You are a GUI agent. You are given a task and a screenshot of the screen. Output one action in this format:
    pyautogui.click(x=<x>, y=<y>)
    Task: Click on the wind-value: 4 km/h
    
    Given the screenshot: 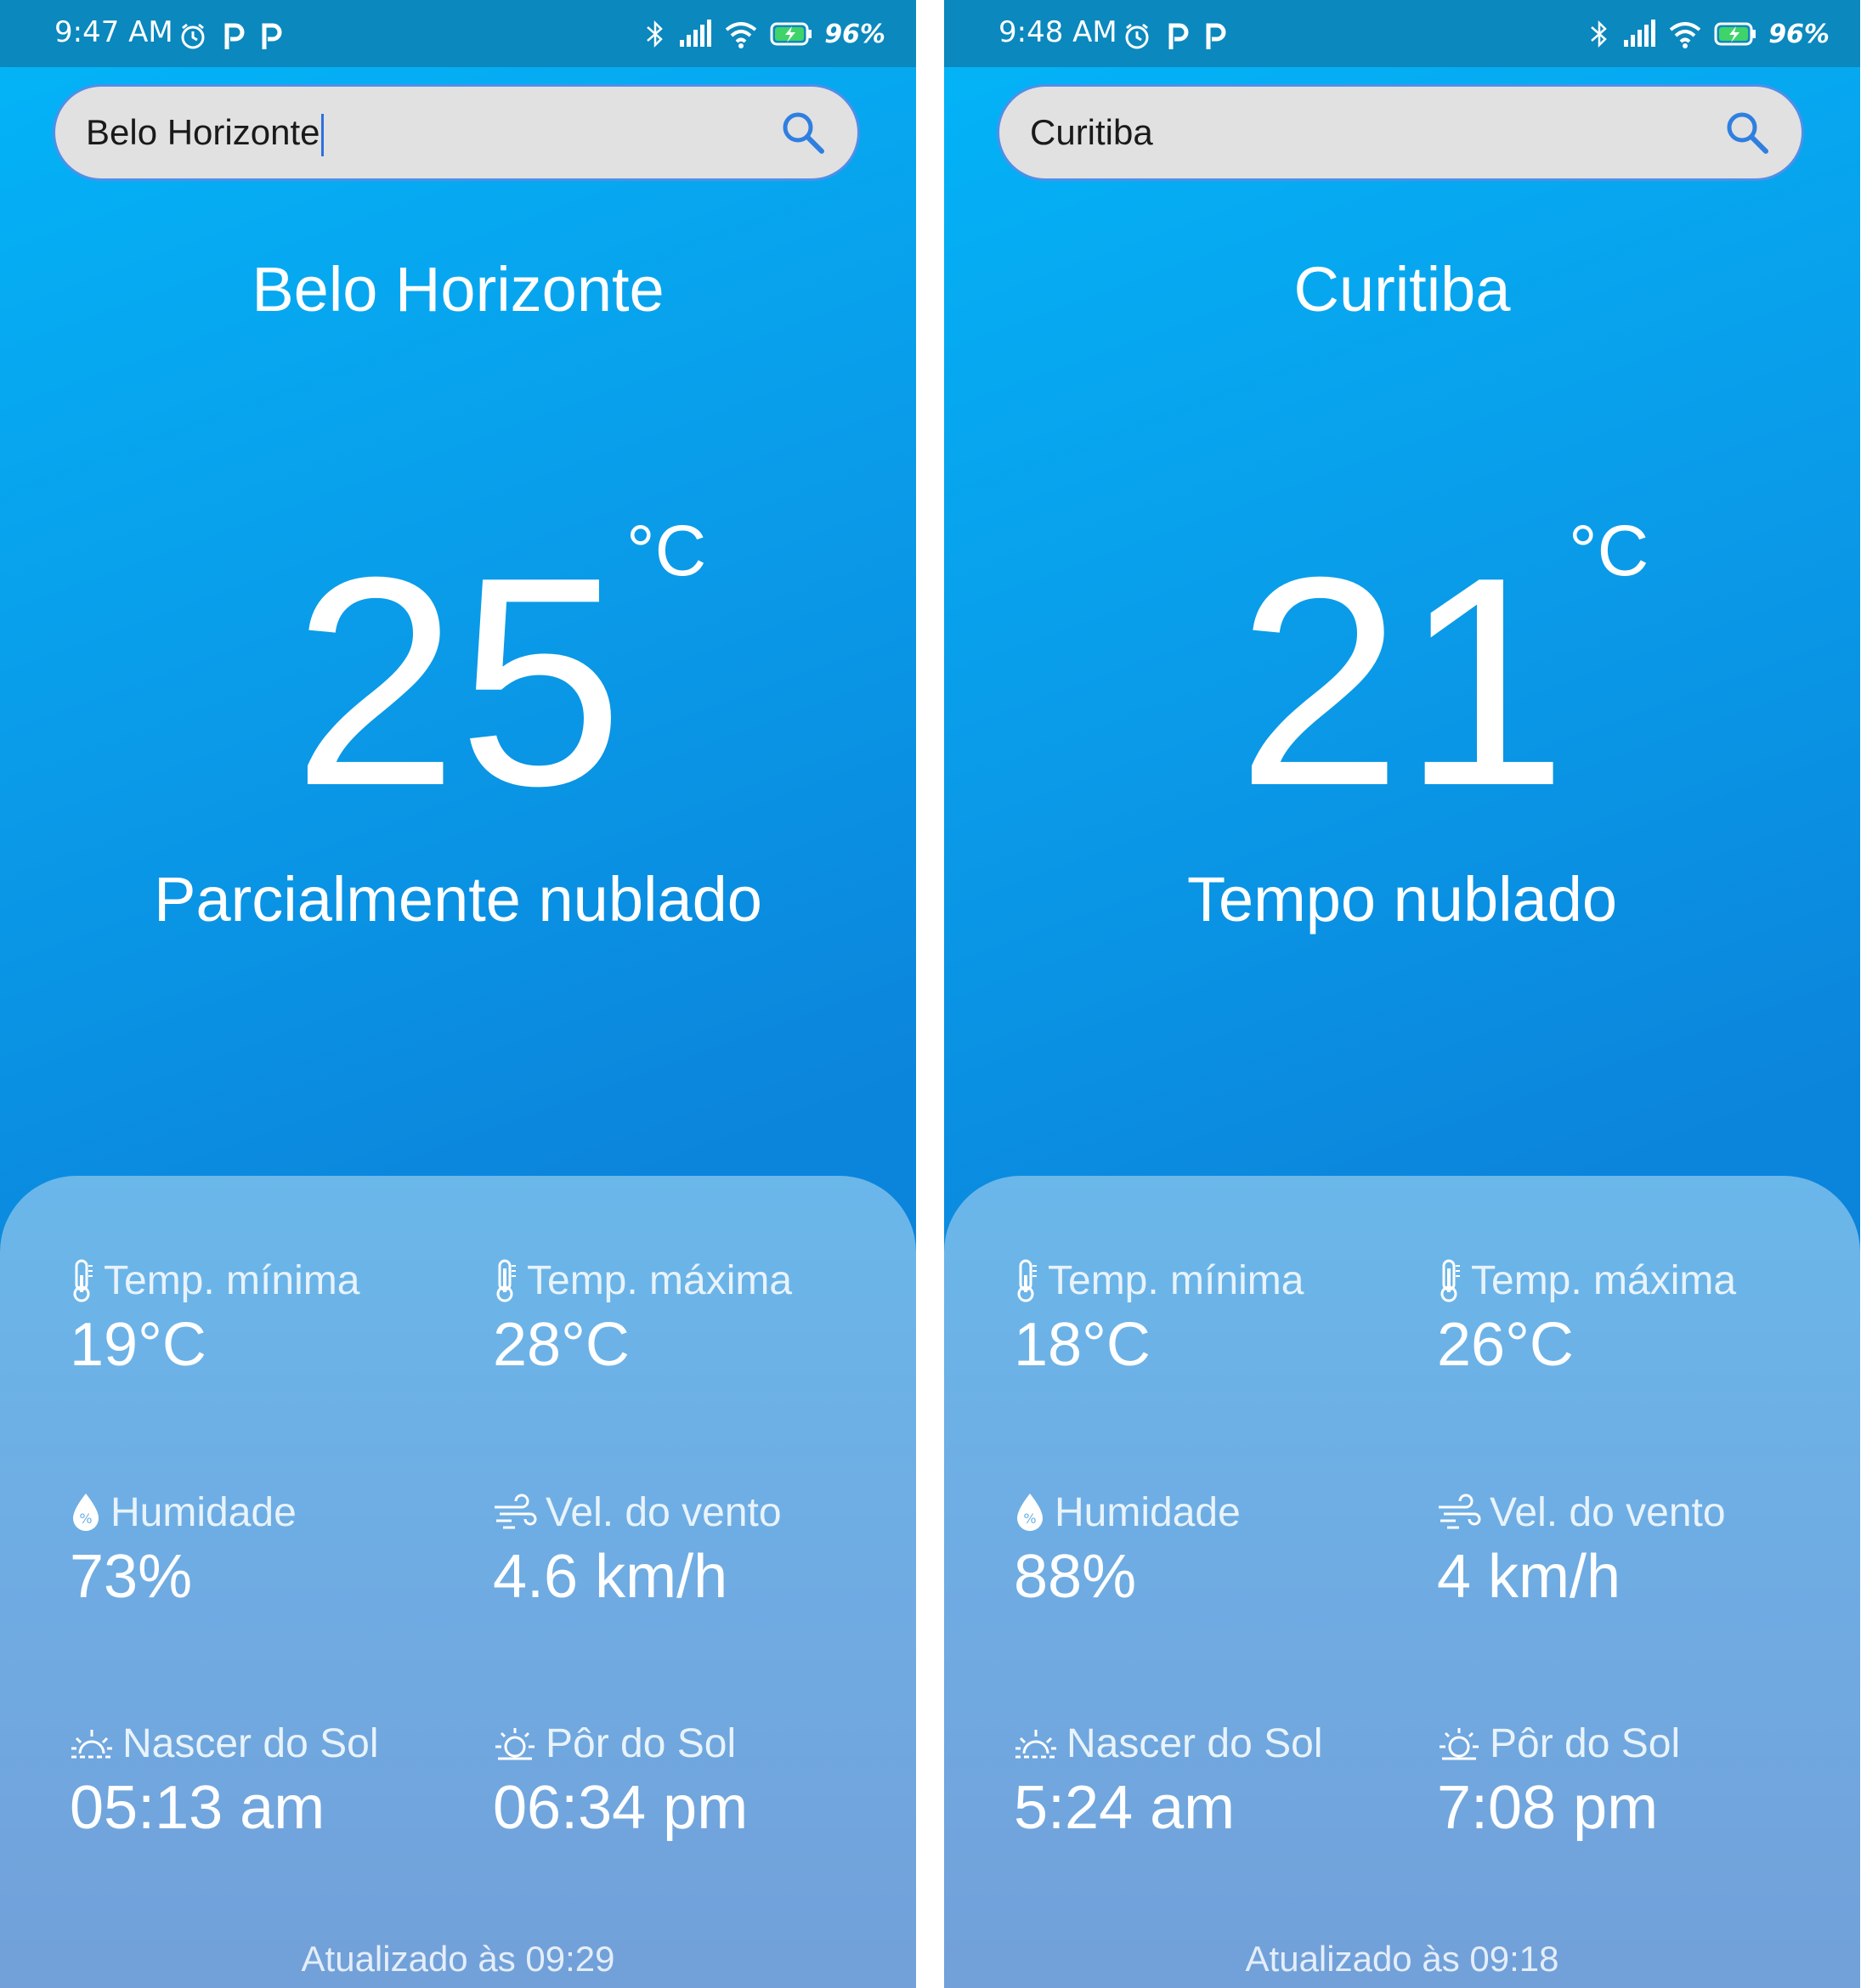 What is the action you would take?
    pyautogui.click(x=1529, y=1577)
    